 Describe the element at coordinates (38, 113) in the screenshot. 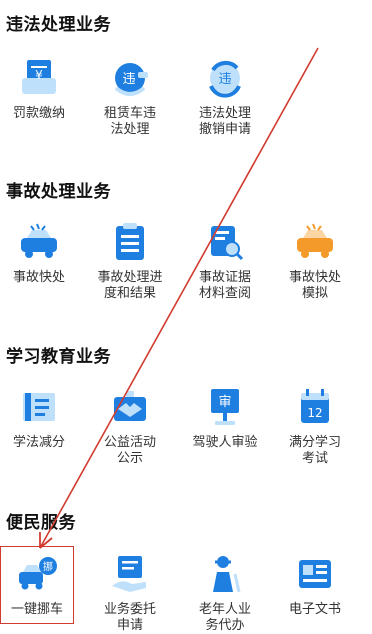

I see `fine-payment-label: 罚款缴纳` at that location.